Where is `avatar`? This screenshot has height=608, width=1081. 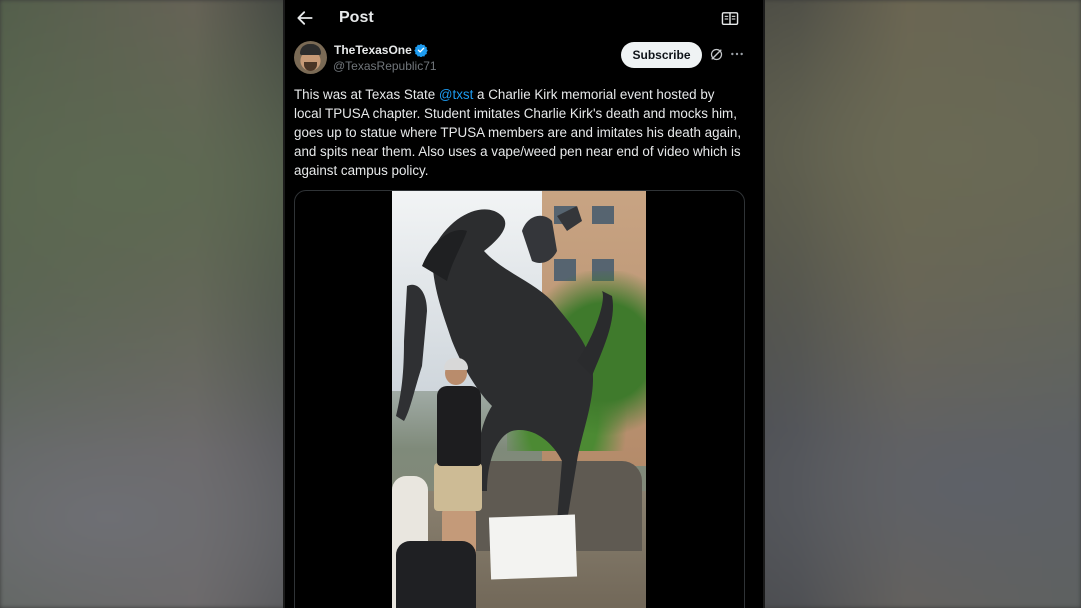 avatar is located at coordinates (310, 57).